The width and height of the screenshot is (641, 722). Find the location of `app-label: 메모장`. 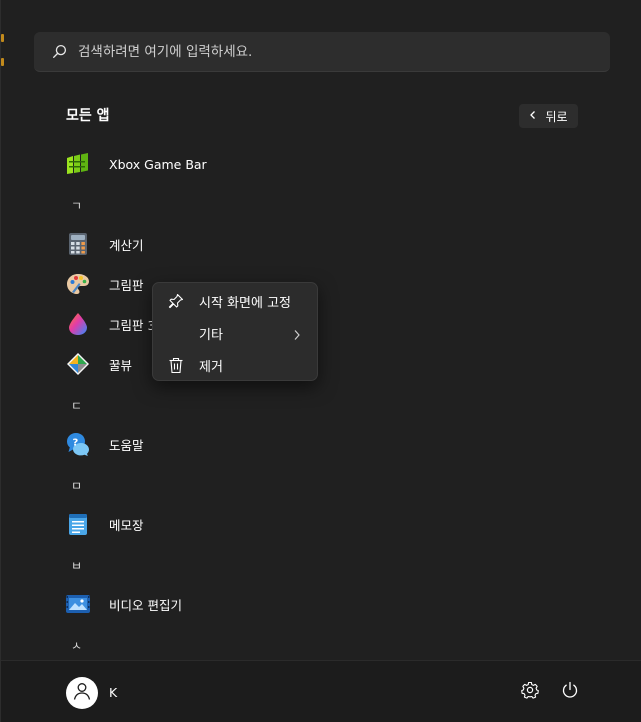

app-label: 메모장 is located at coordinates (126, 525).